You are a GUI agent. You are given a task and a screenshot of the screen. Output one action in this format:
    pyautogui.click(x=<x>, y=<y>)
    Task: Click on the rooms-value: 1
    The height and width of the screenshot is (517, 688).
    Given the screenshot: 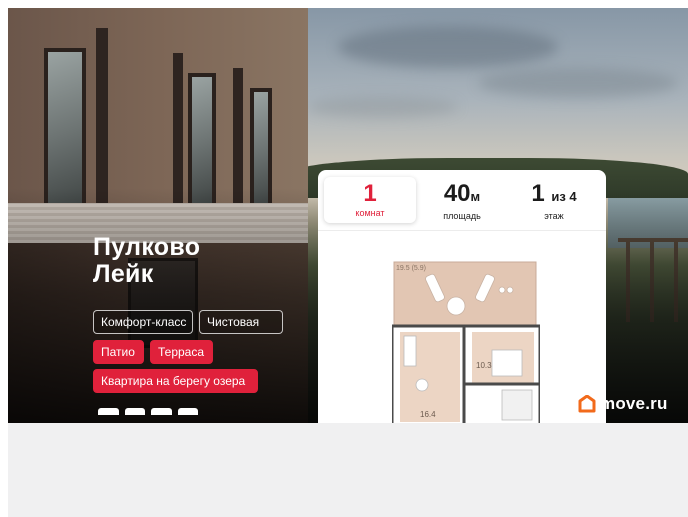 What is the action you would take?
    pyautogui.click(x=370, y=193)
    